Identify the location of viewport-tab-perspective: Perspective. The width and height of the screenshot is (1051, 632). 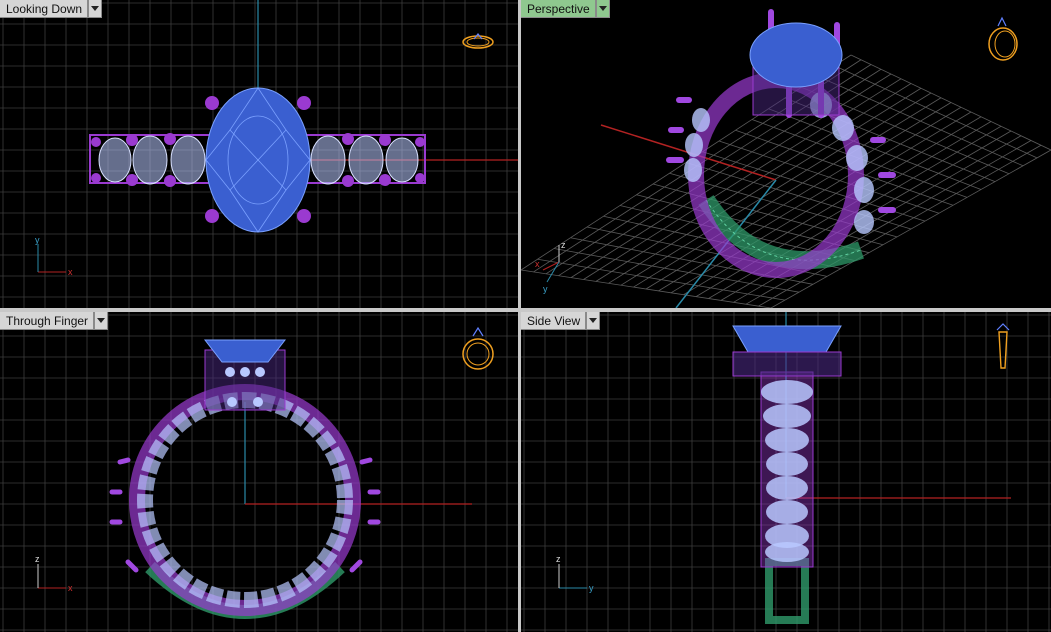
(565, 9).